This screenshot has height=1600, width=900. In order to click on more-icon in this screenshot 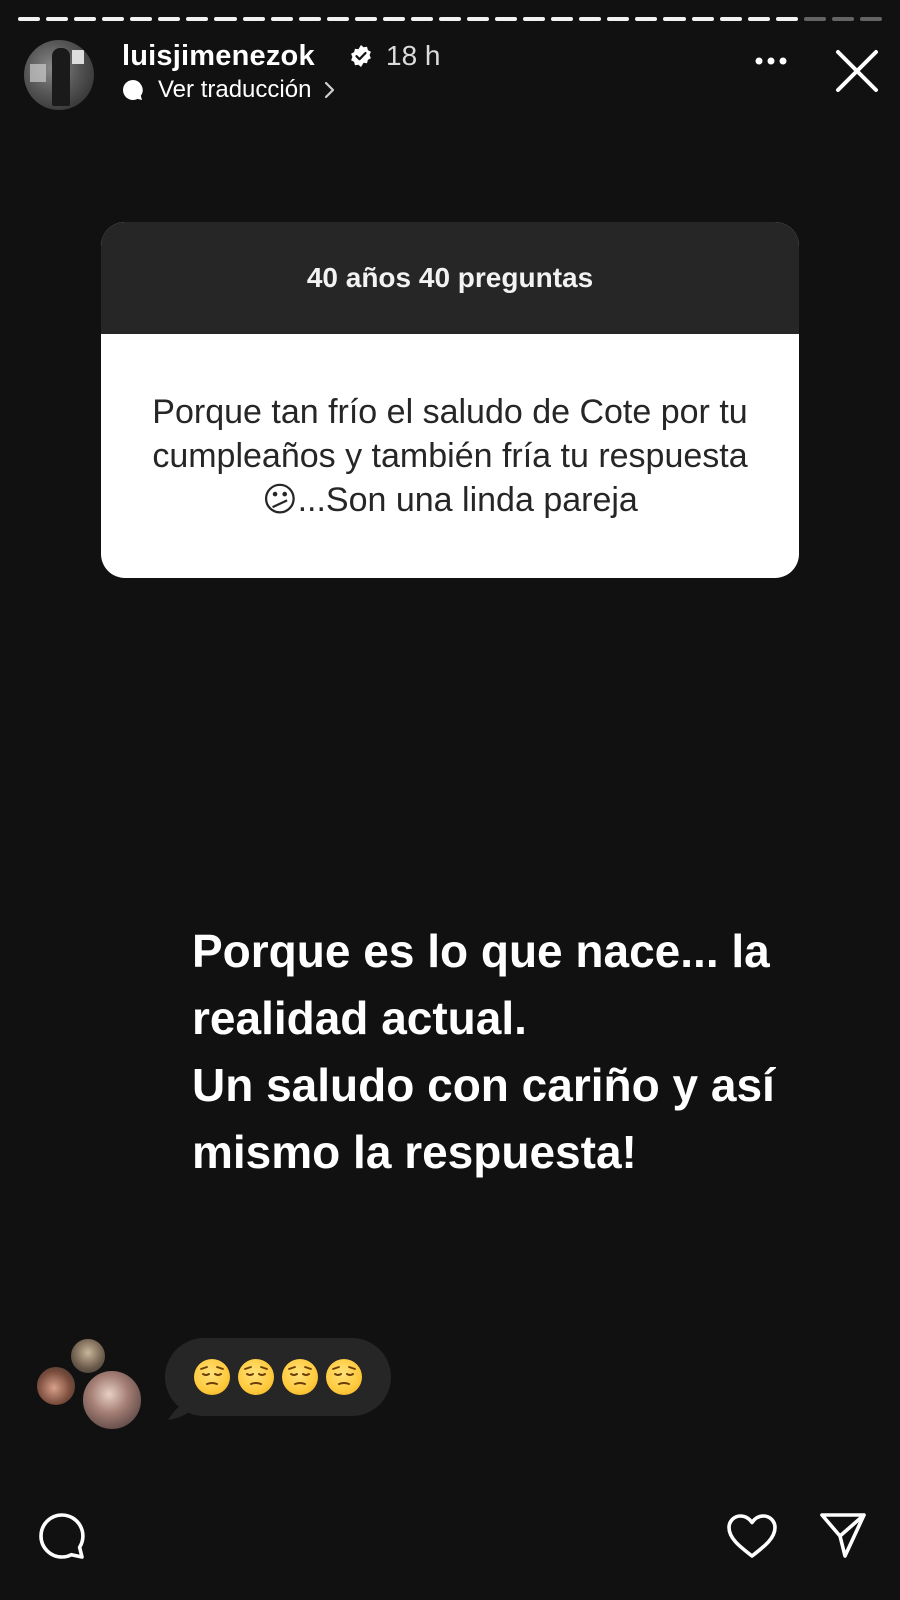, I will do `click(771, 61)`.